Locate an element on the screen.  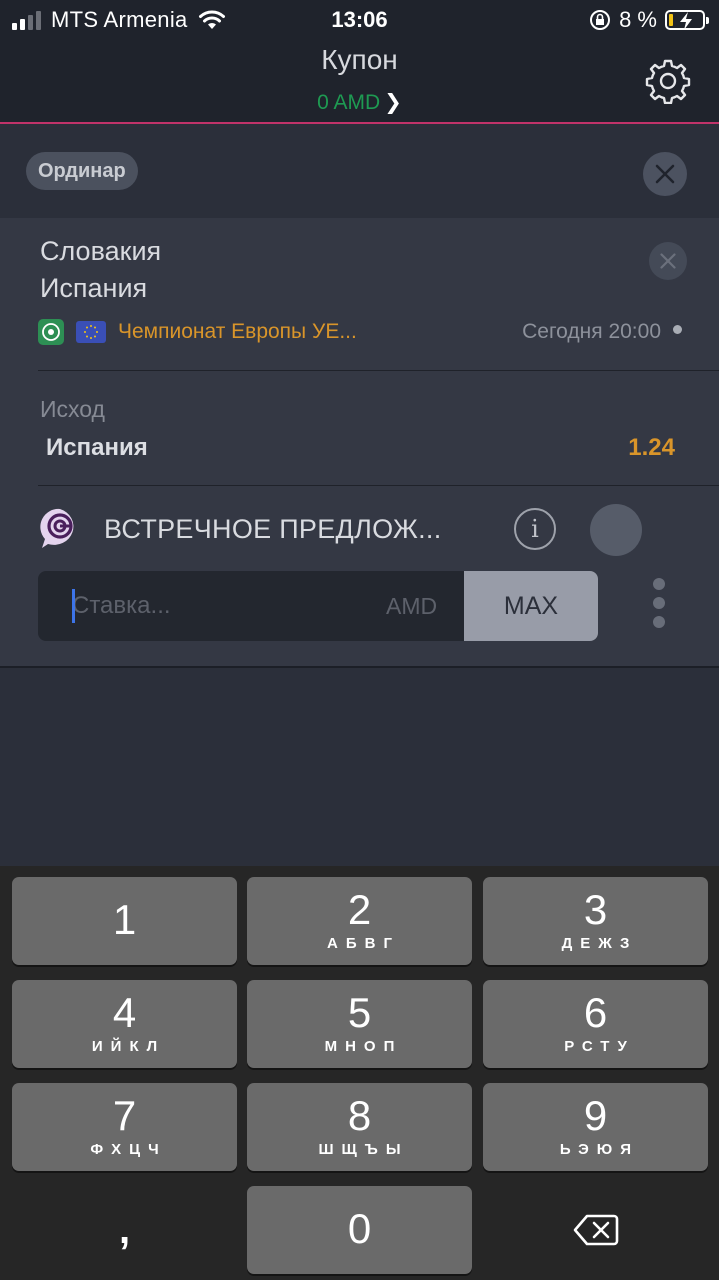
team-away: Испания is located at coordinates (94, 288).